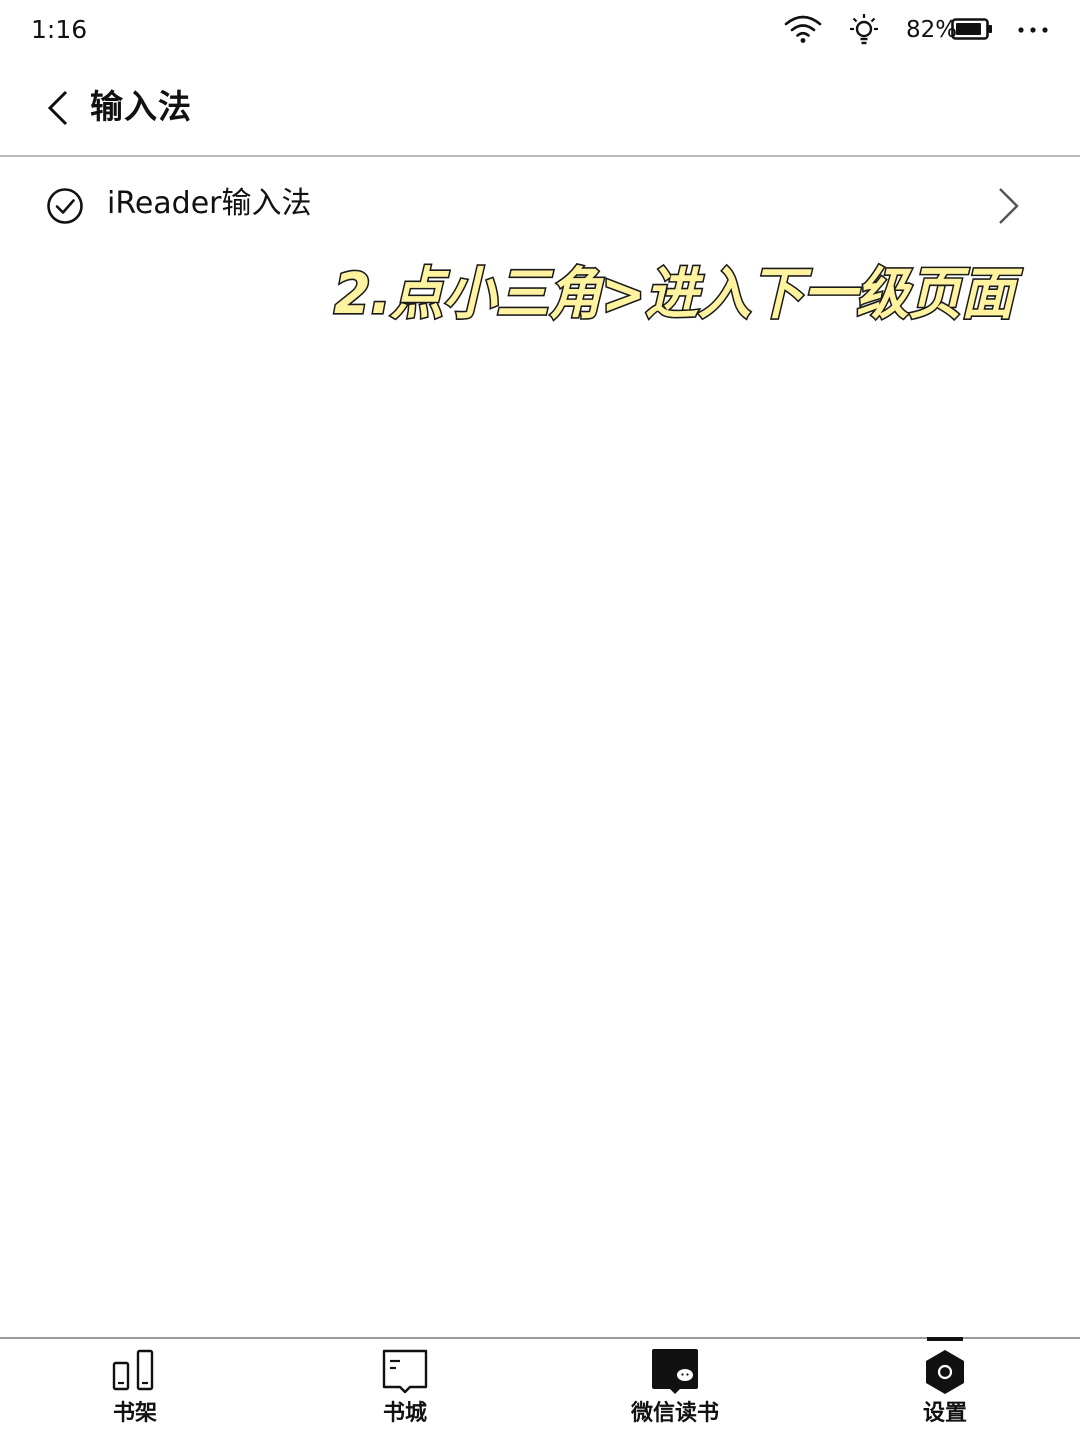 This screenshot has width=1080, height=1437. I want to click on page-title: 输入法, so click(141, 106).